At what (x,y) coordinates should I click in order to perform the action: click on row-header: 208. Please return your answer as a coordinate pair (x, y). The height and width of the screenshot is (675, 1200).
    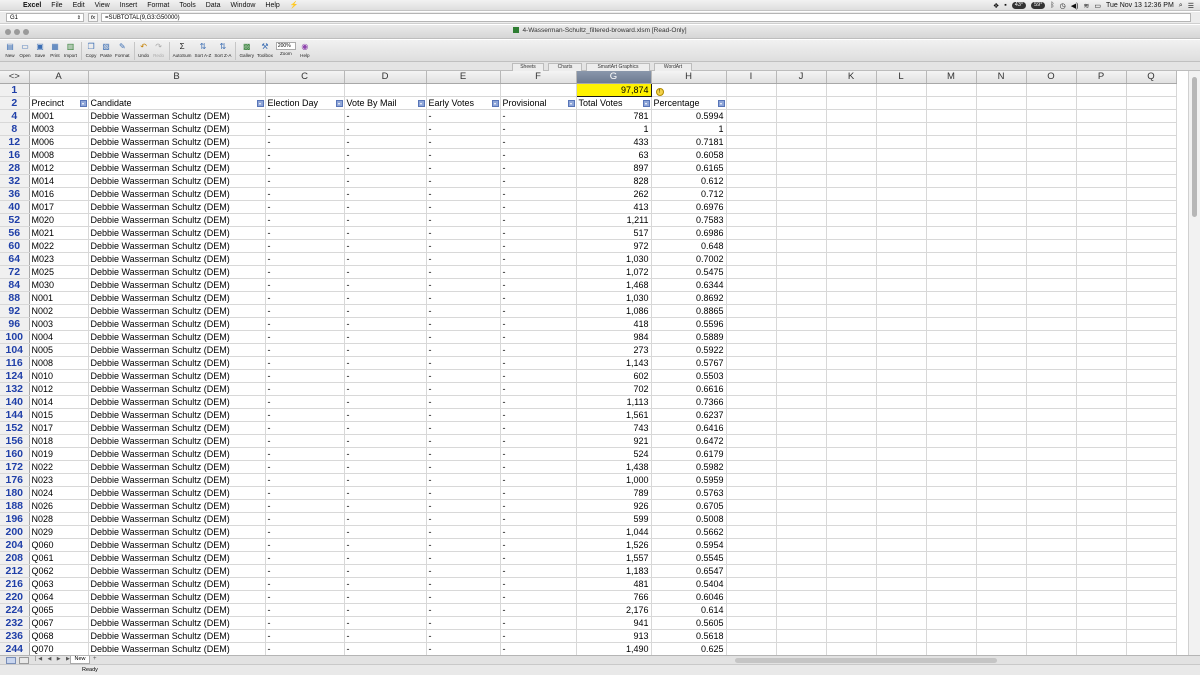
    Looking at the image, I should click on (15, 558).